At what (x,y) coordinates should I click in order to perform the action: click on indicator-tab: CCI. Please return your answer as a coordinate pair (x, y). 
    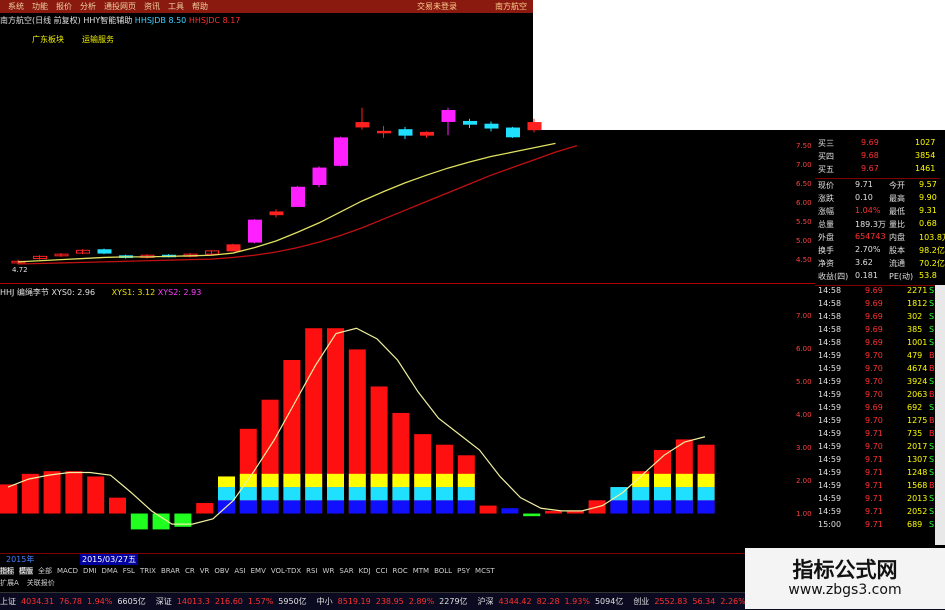
    Looking at the image, I should click on (382, 571).